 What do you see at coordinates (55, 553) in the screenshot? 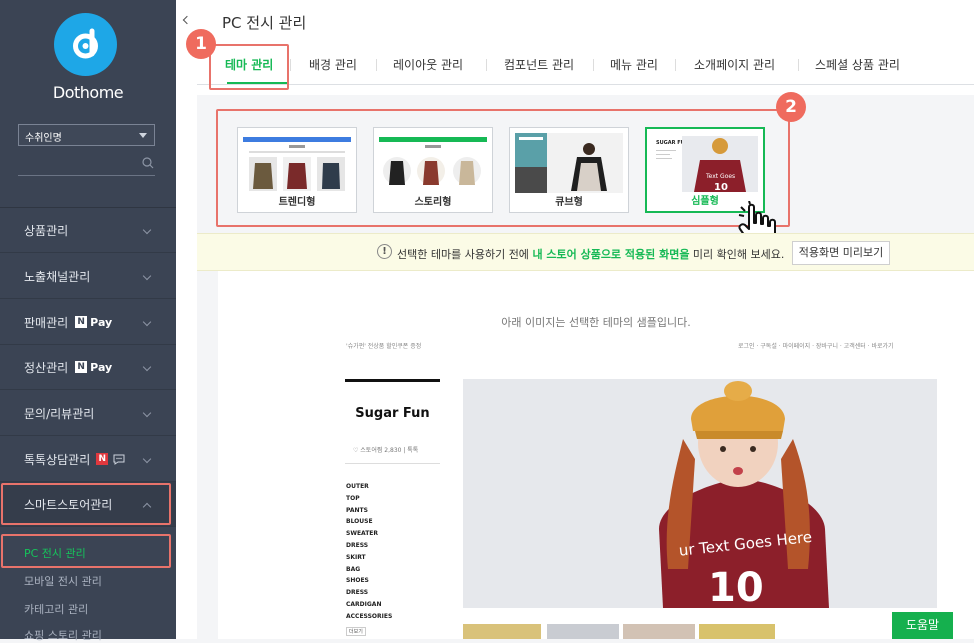
I see `subitem-pc-display: PC 전시 관리` at bounding box center [55, 553].